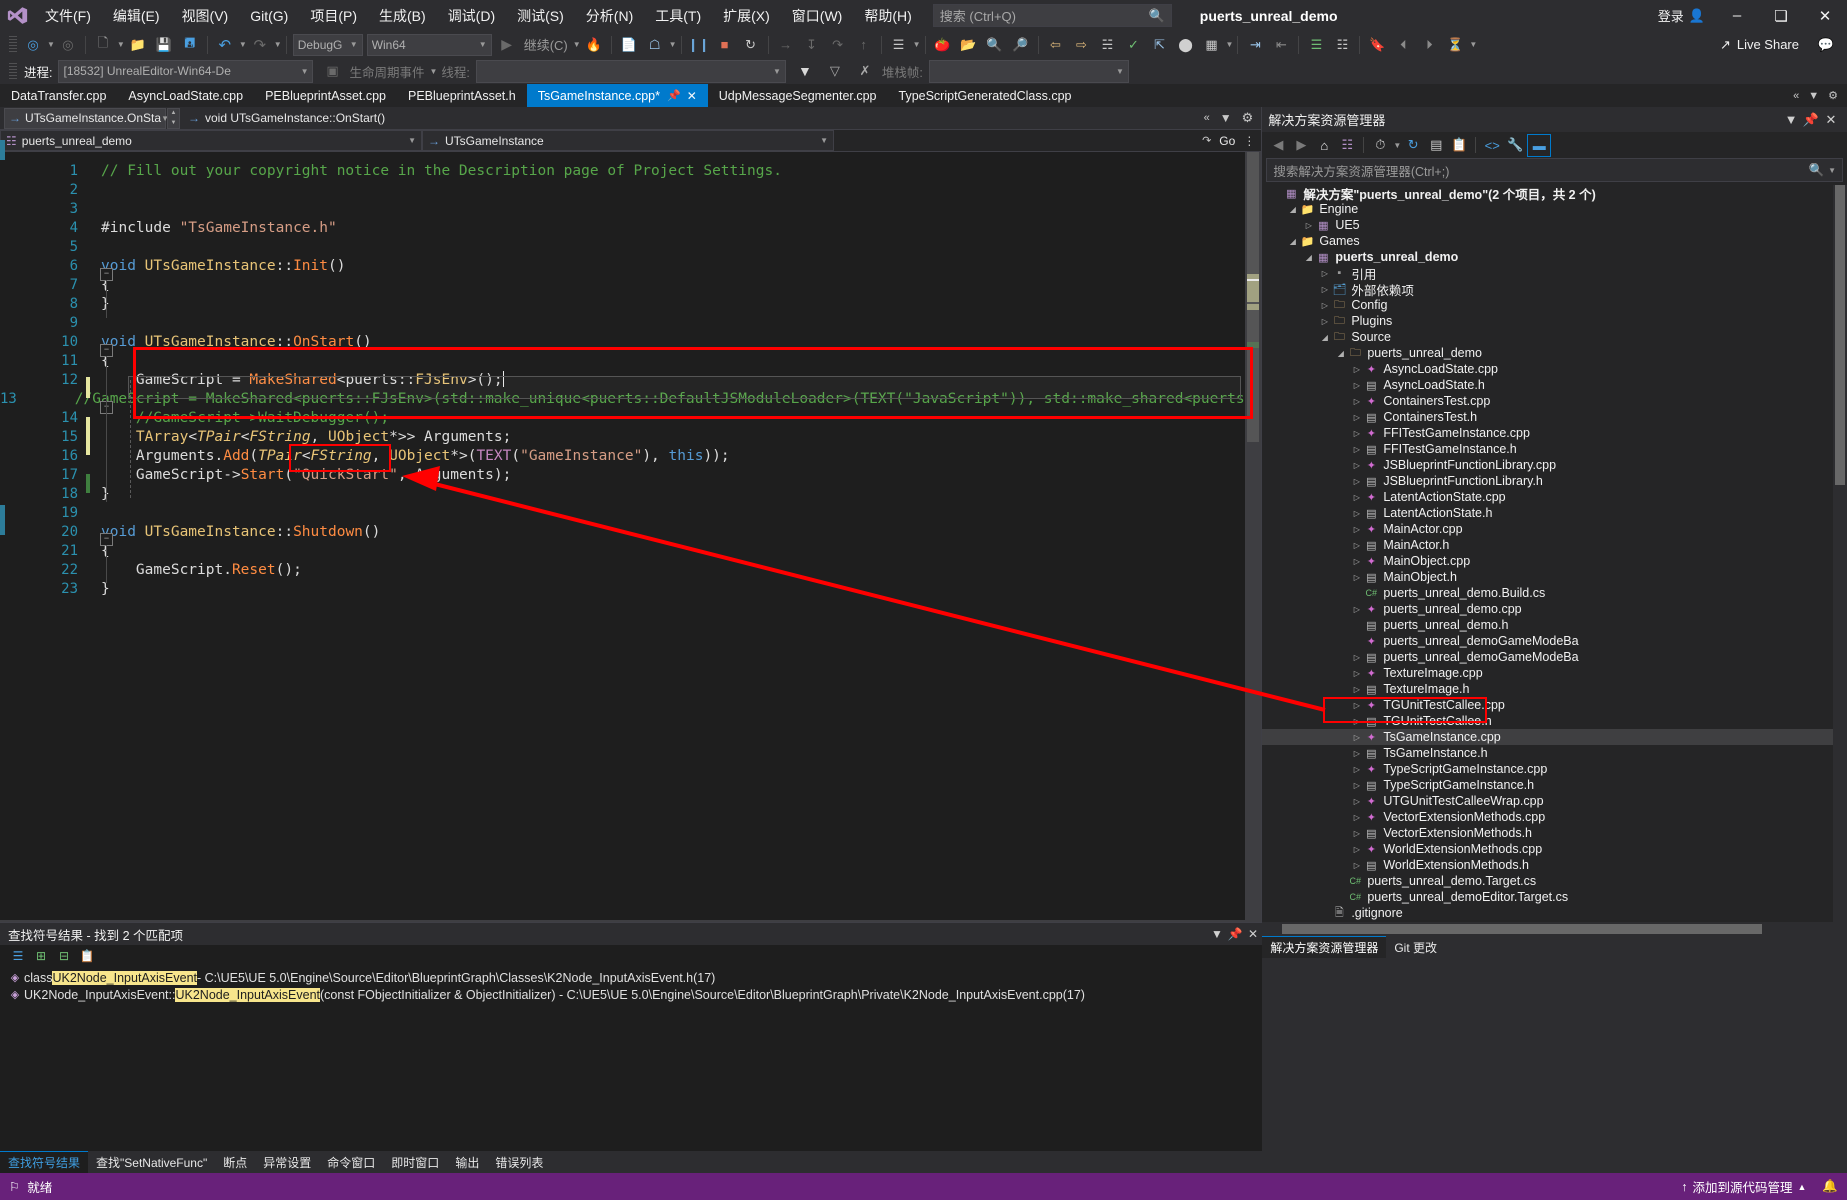 The width and height of the screenshot is (1847, 1200). What do you see at coordinates (138, 45) in the screenshot?
I see `open-file-icon: 📁` at bounding box center [138, 45].